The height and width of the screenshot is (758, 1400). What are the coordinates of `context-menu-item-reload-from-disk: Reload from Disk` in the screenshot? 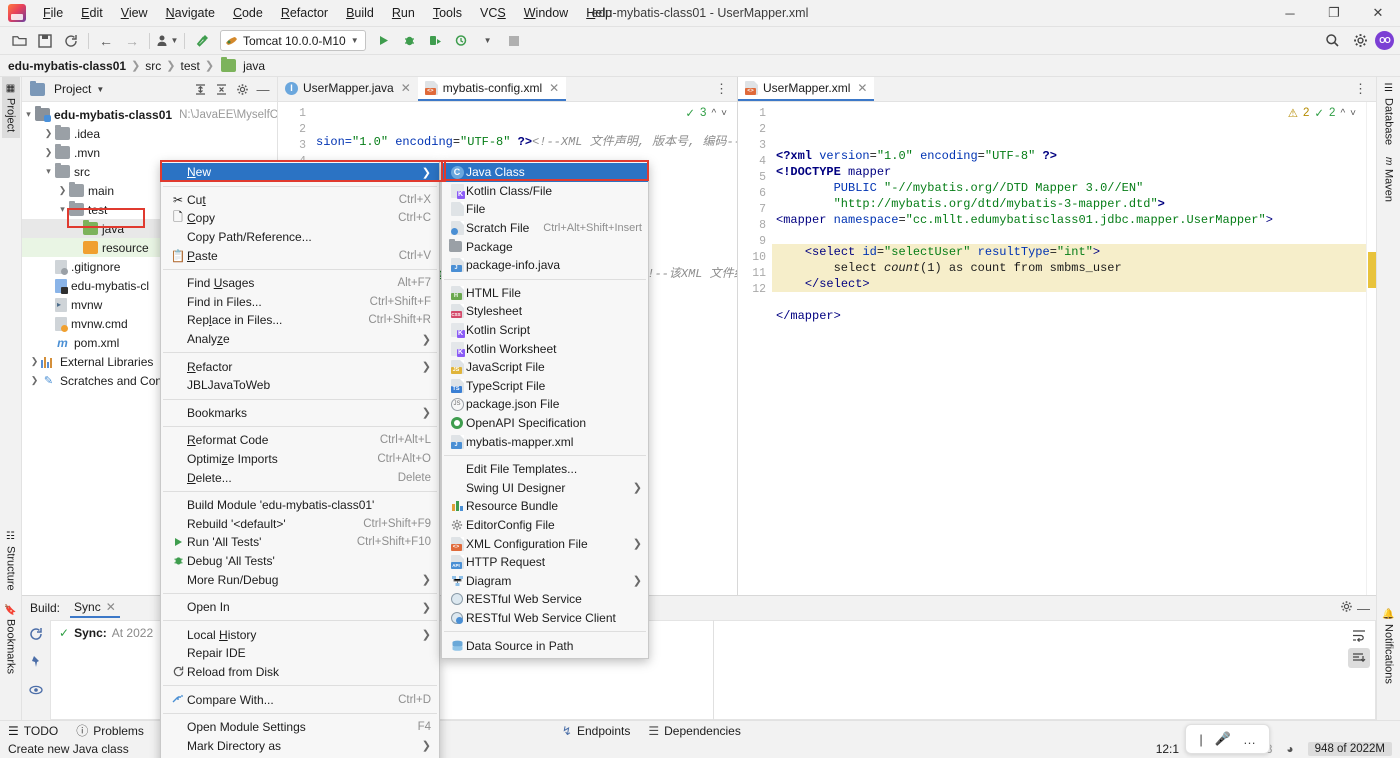 It's located at (300, 672).